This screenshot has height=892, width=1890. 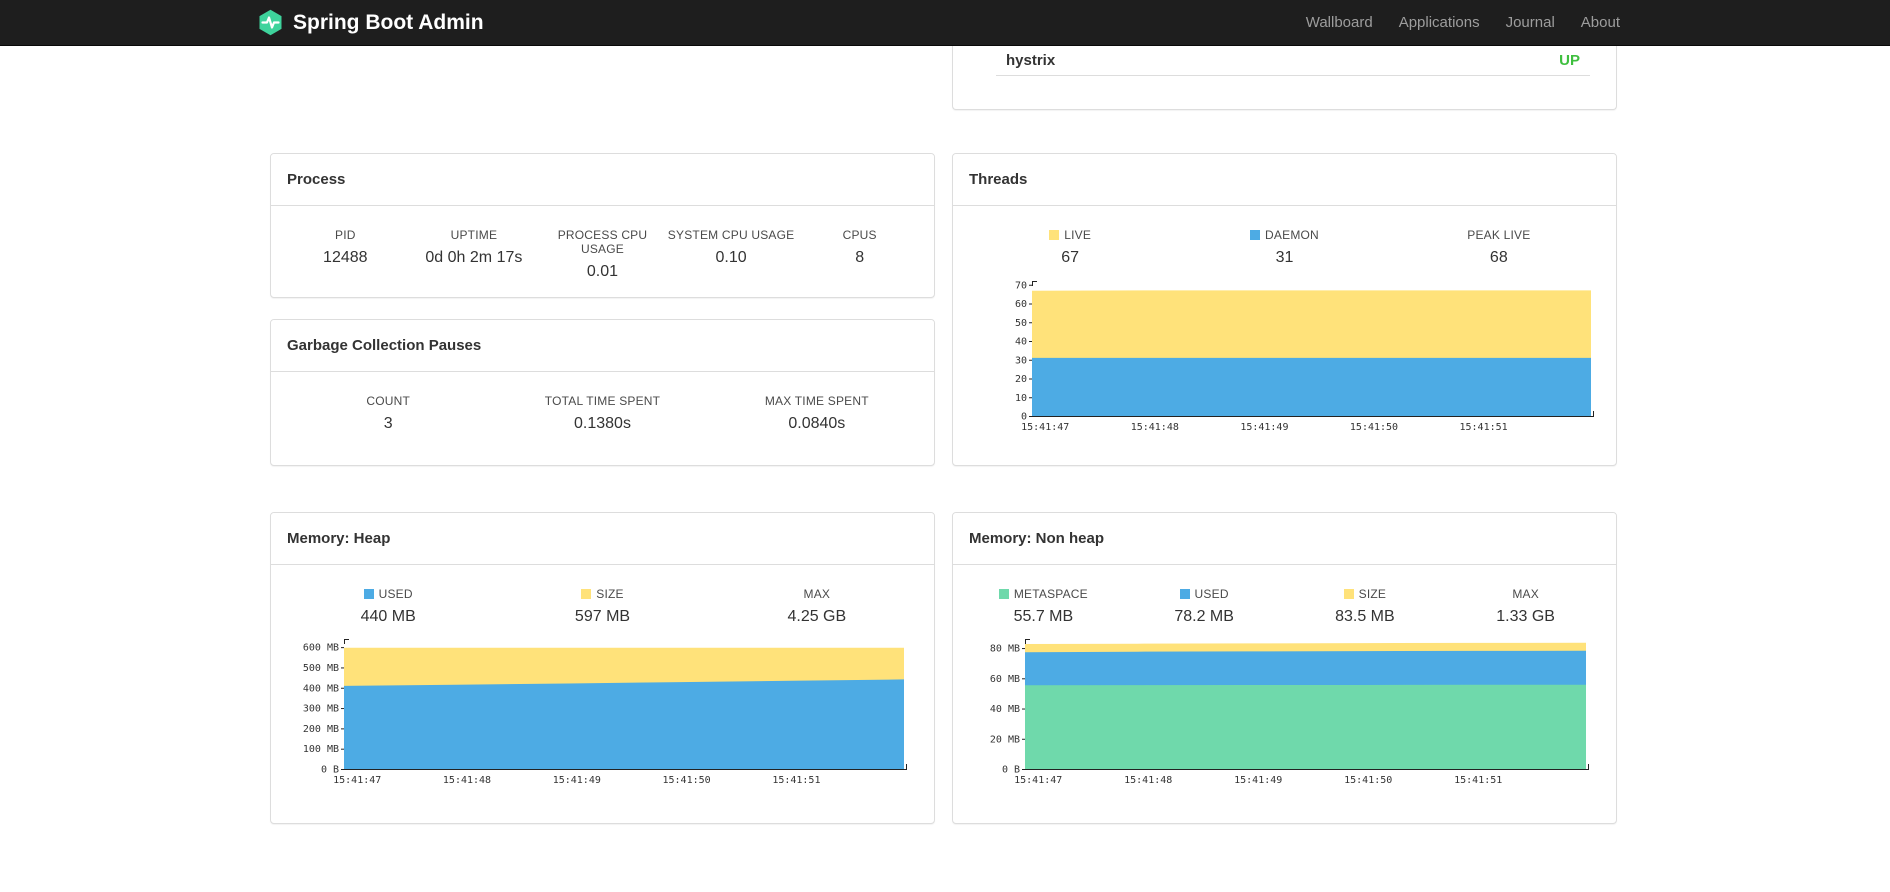 I want to click on stat-value: 3, so click(x=388, y=423).